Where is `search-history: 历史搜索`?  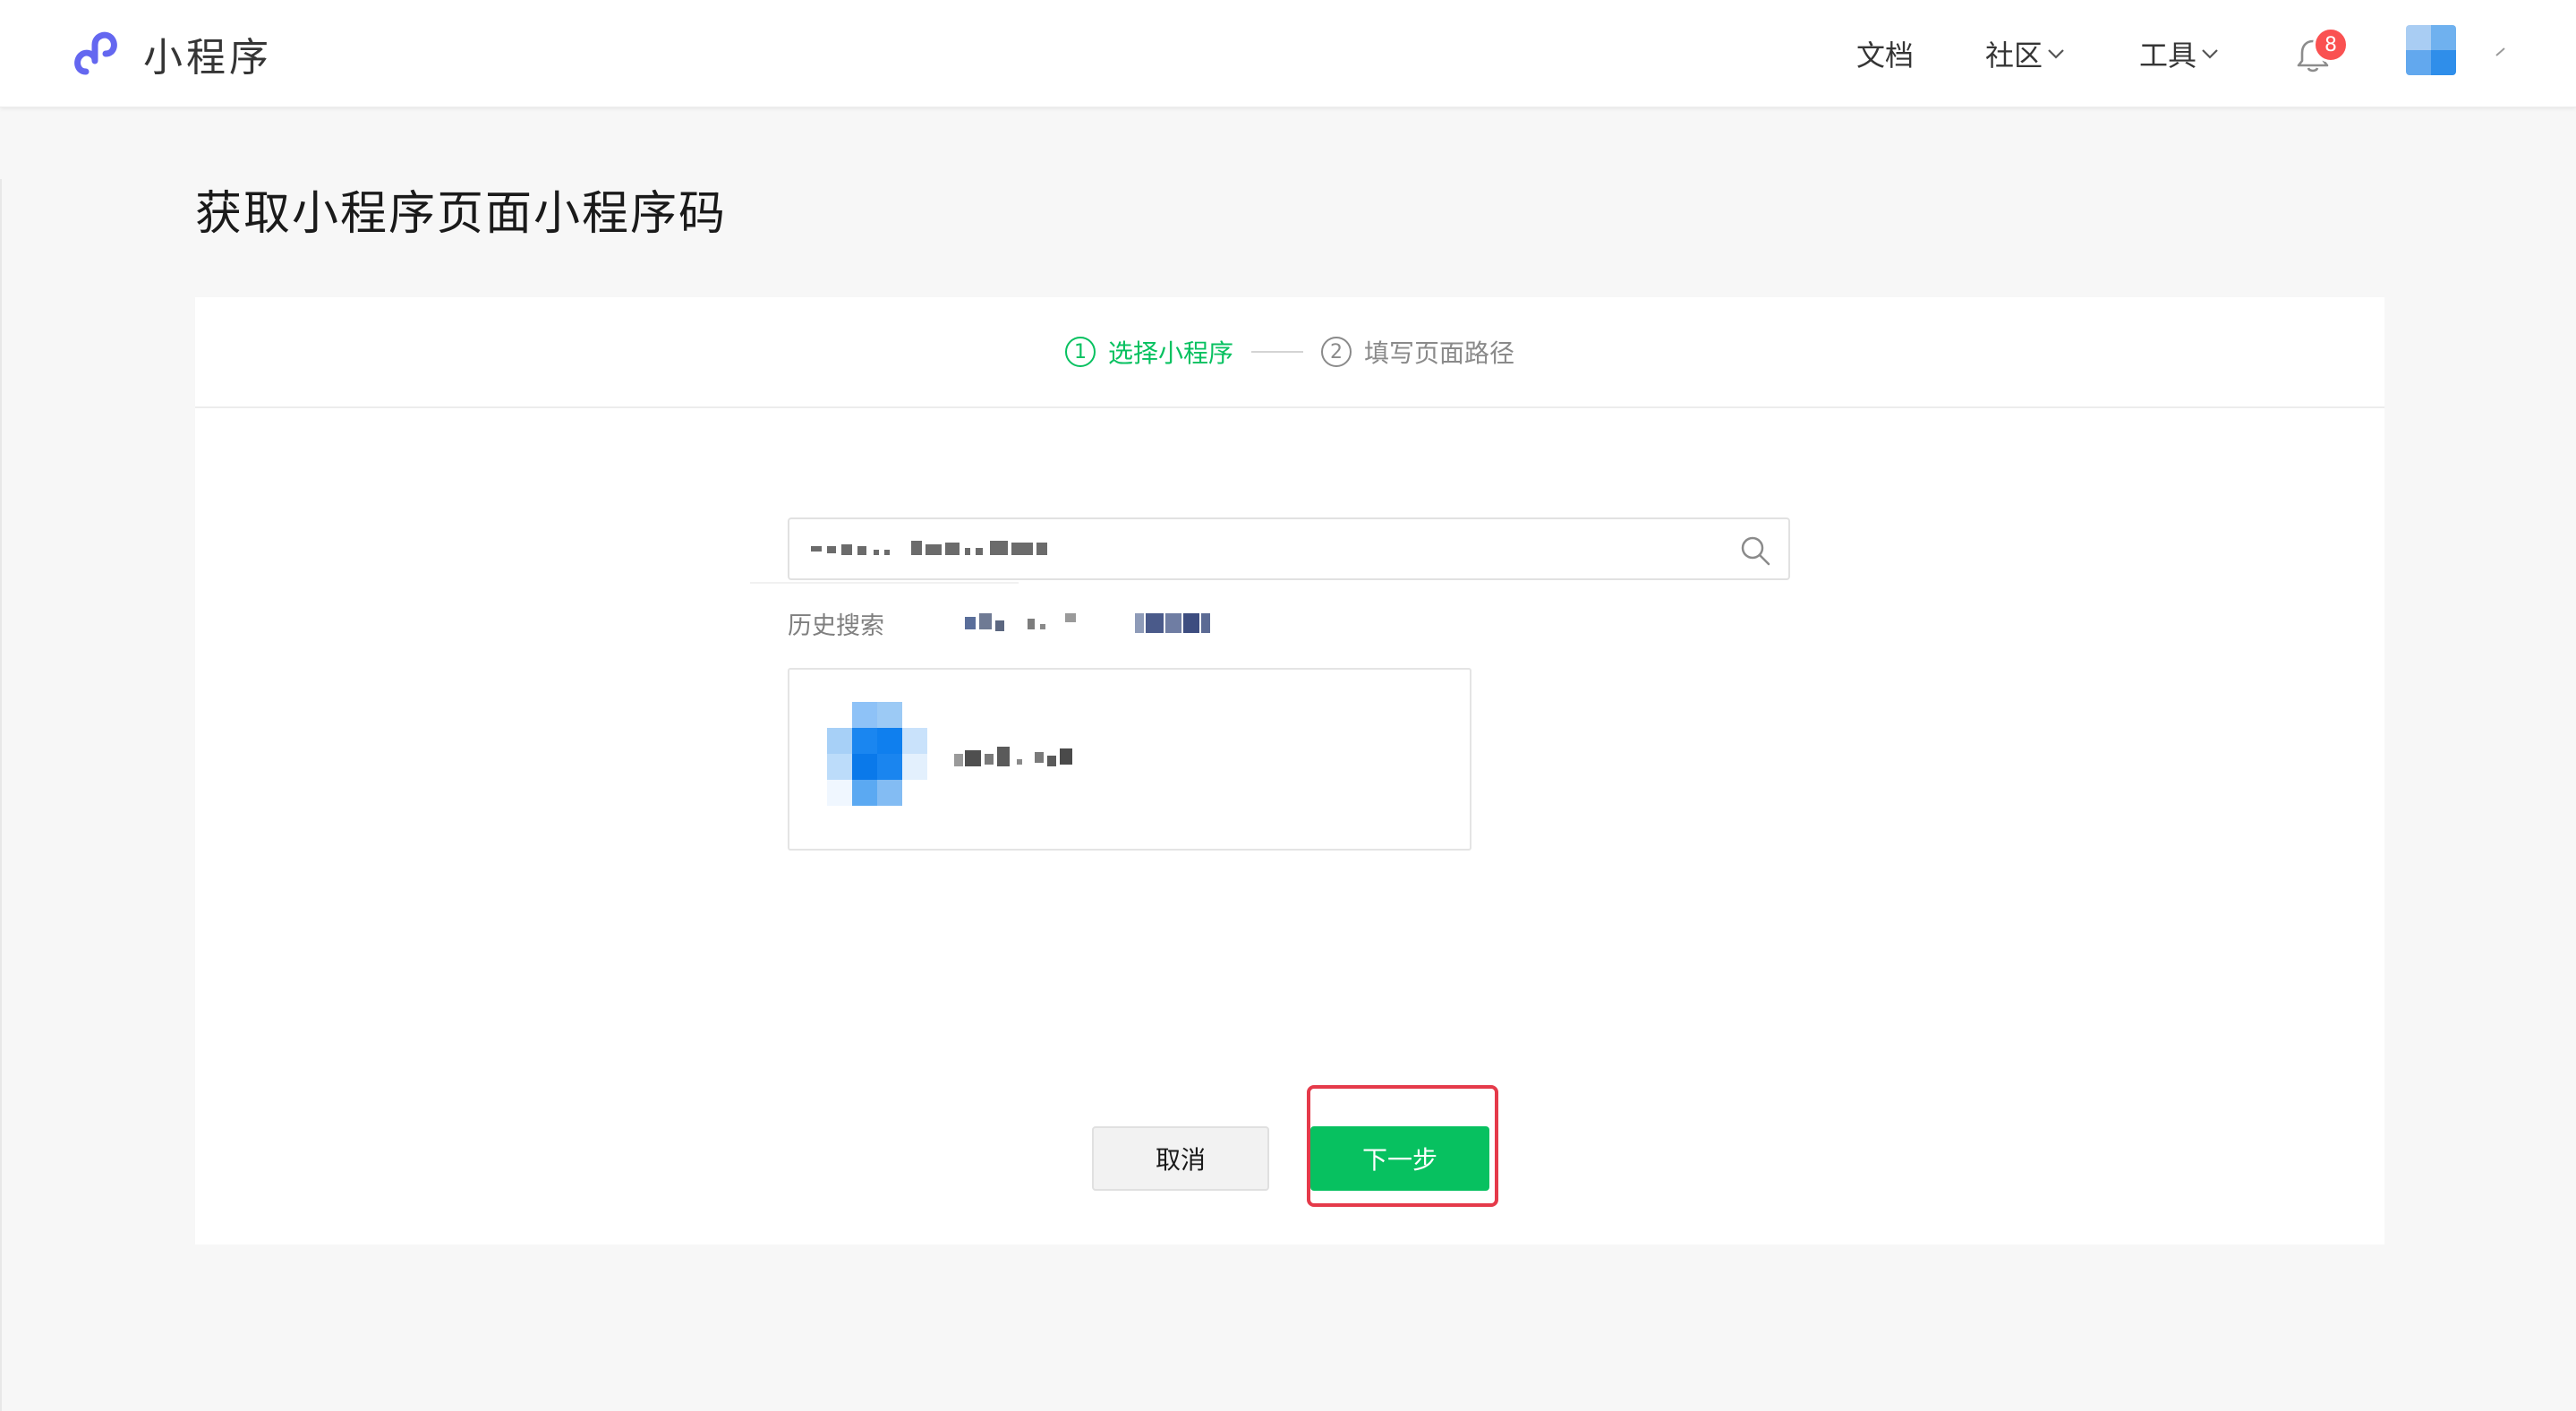
search-history: 历史搜索 is located at coordinates (1006, 623).